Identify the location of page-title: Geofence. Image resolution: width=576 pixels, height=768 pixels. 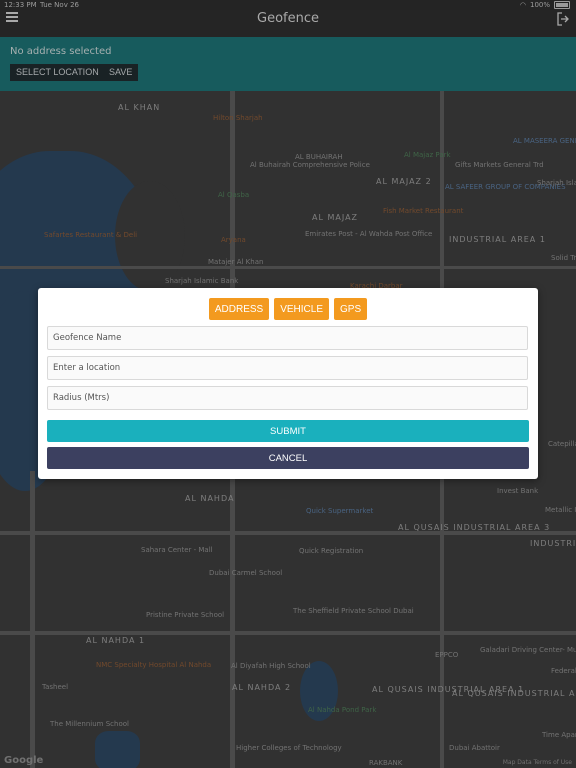
(288, 18).